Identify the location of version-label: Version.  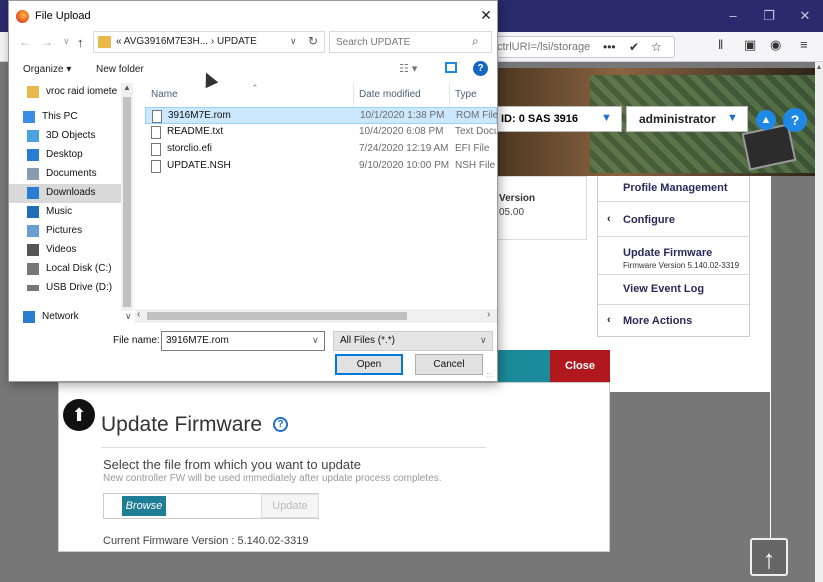
(517, 198).